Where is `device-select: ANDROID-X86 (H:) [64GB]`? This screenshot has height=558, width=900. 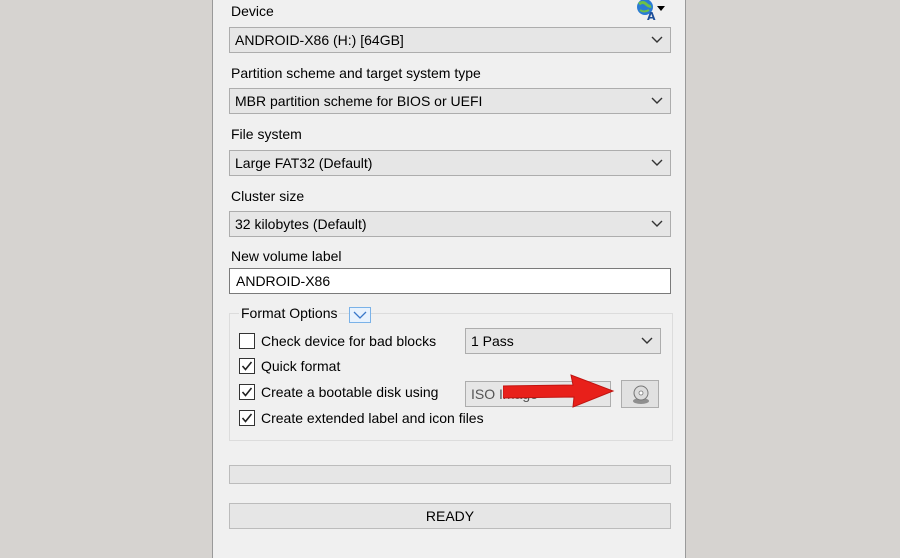 device-select: ANDROID-X86 (H:) [64GB] is located at coordinates (450, 40).